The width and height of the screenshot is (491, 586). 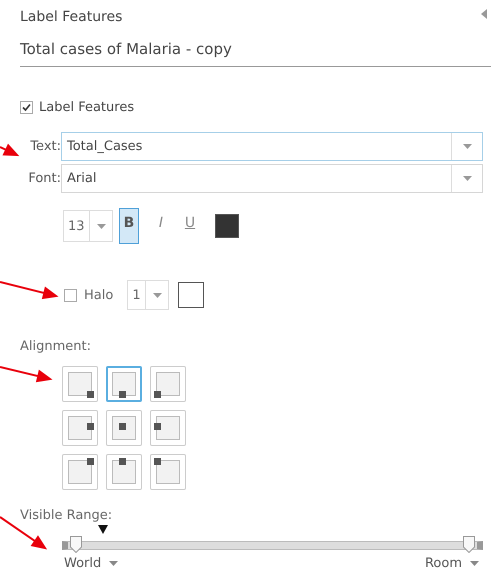 What do you see at coordinates (86, 107) in the screenshot?
I see `checkbox-label: Label Features` at bounding box center [86, 107].